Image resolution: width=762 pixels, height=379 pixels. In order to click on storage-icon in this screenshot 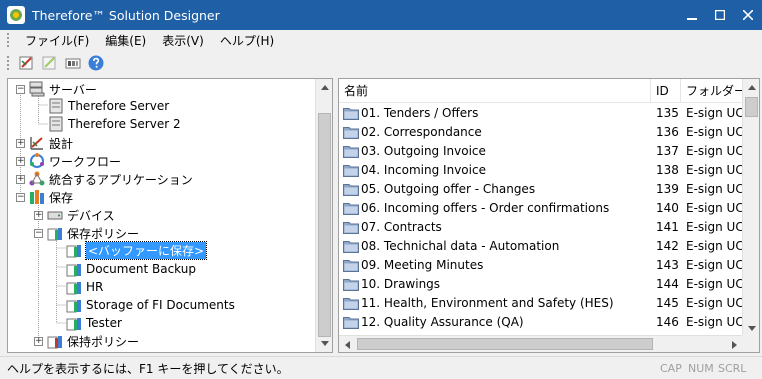, I will do `click(37, 197)`.